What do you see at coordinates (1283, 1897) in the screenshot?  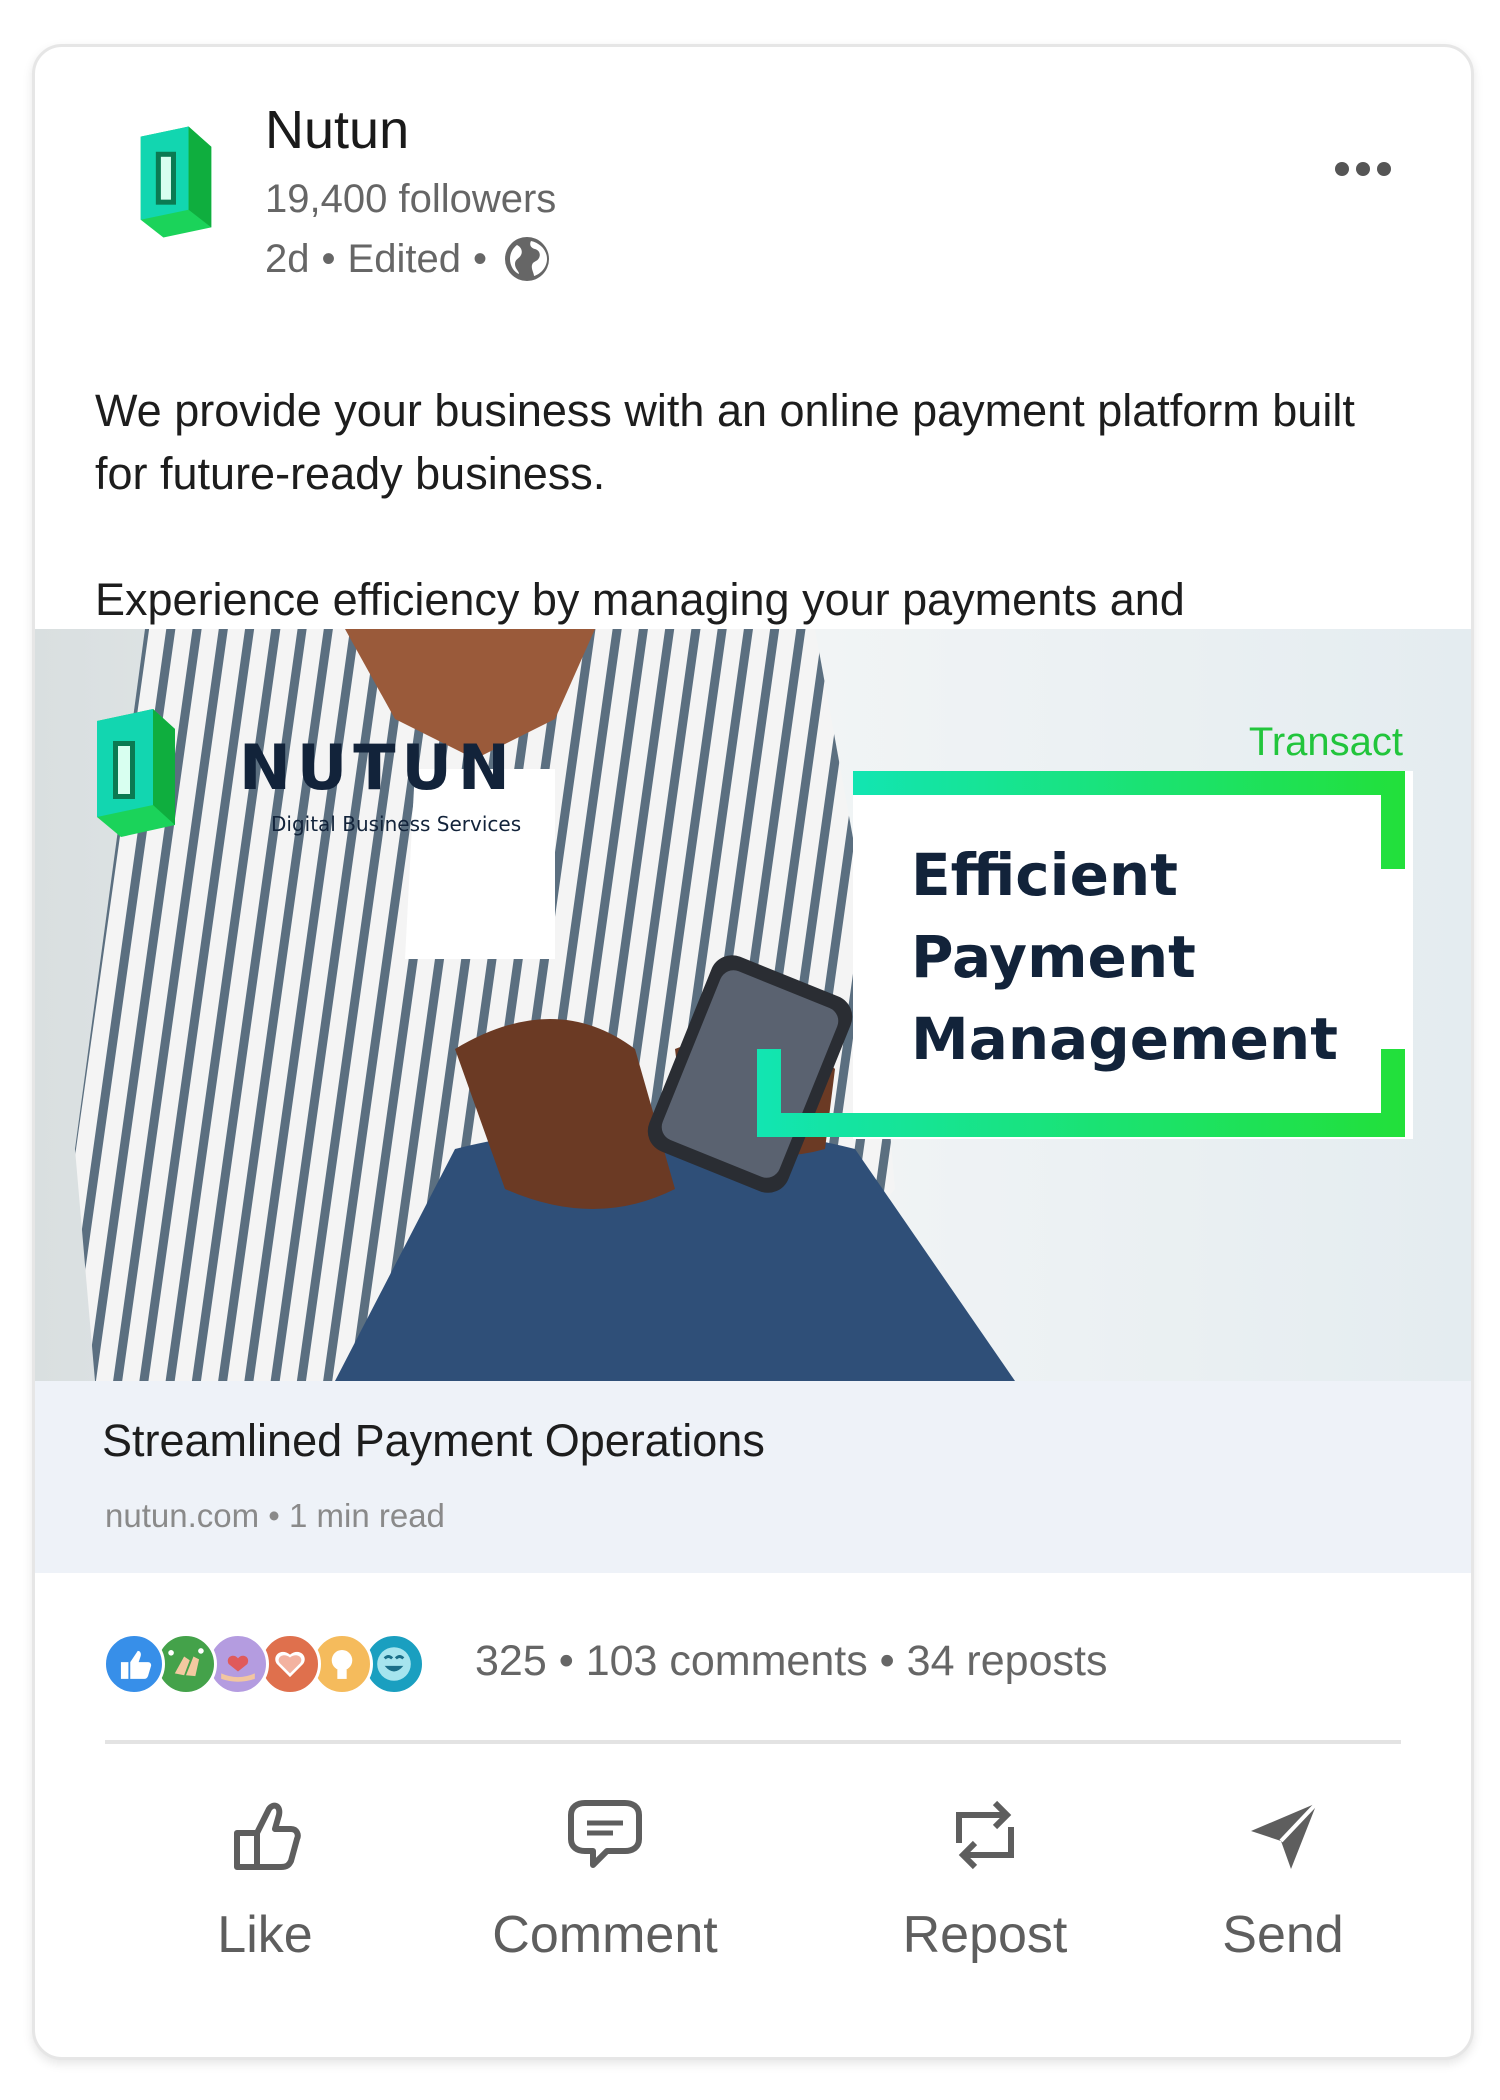 I see `send-button: Send` at bounding box center [1283, 1897].